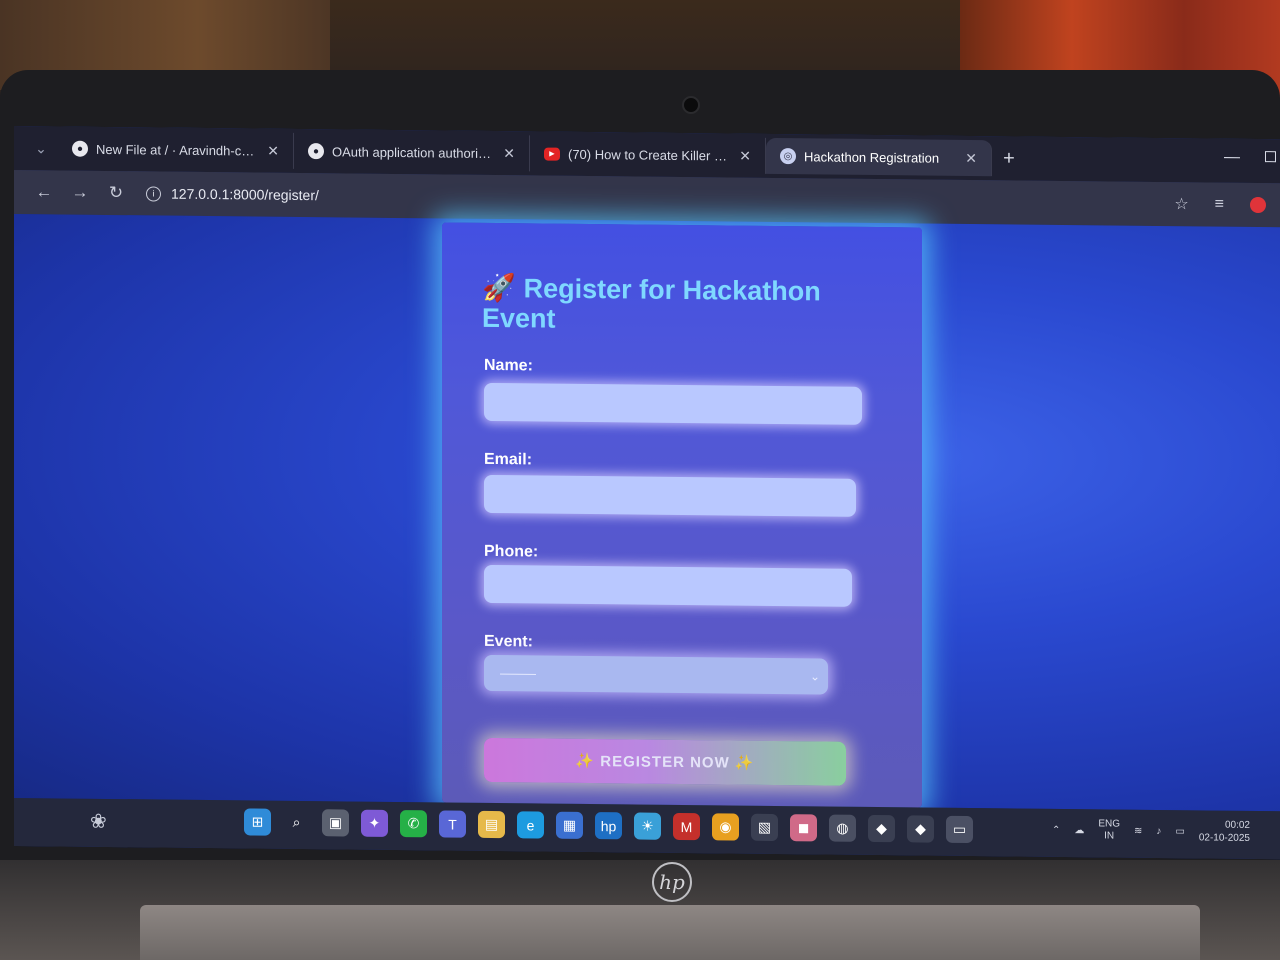  I want to click on address-bar: i 127.0.0.1:8000/register/, so click(232, 194).